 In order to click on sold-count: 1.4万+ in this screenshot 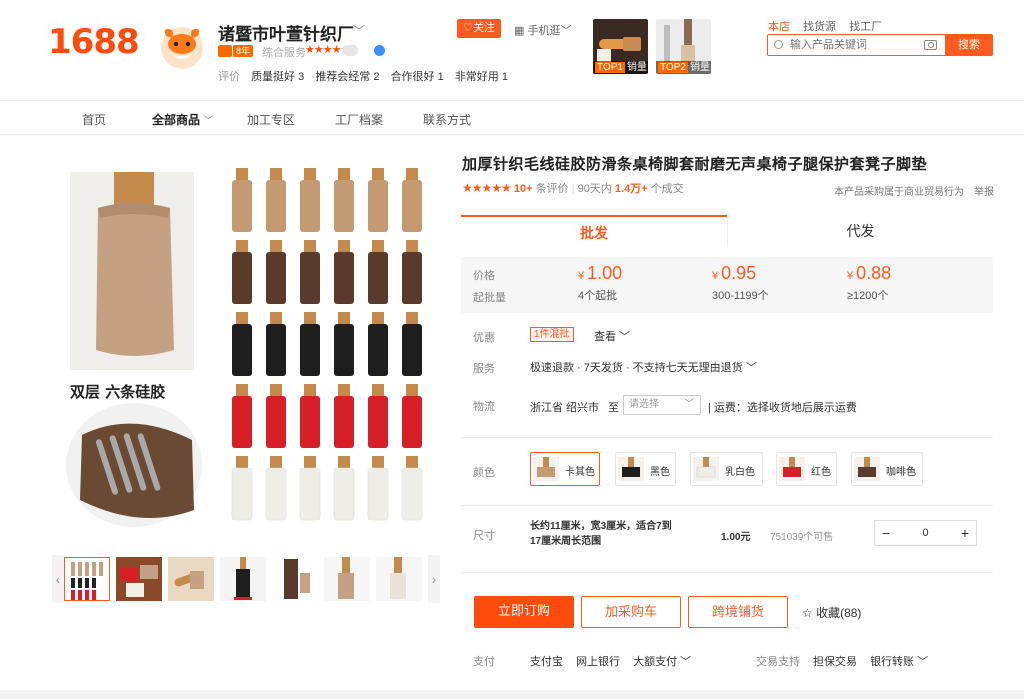, I will do `click(631, 189)`.